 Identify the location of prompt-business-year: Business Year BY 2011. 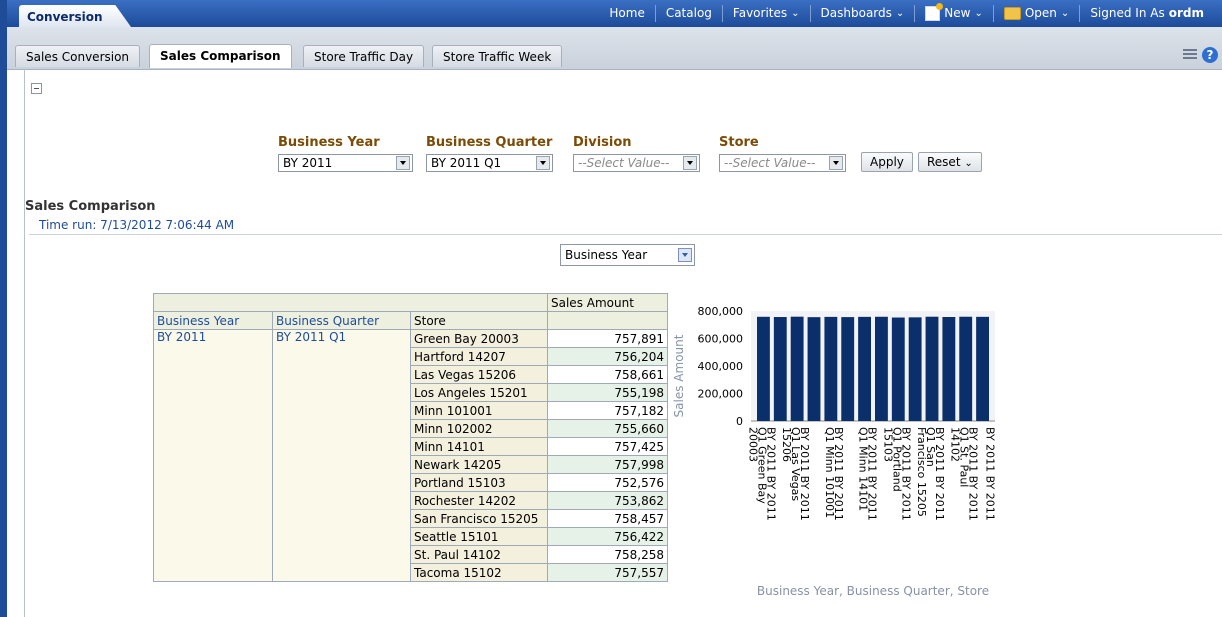
(345, 153).